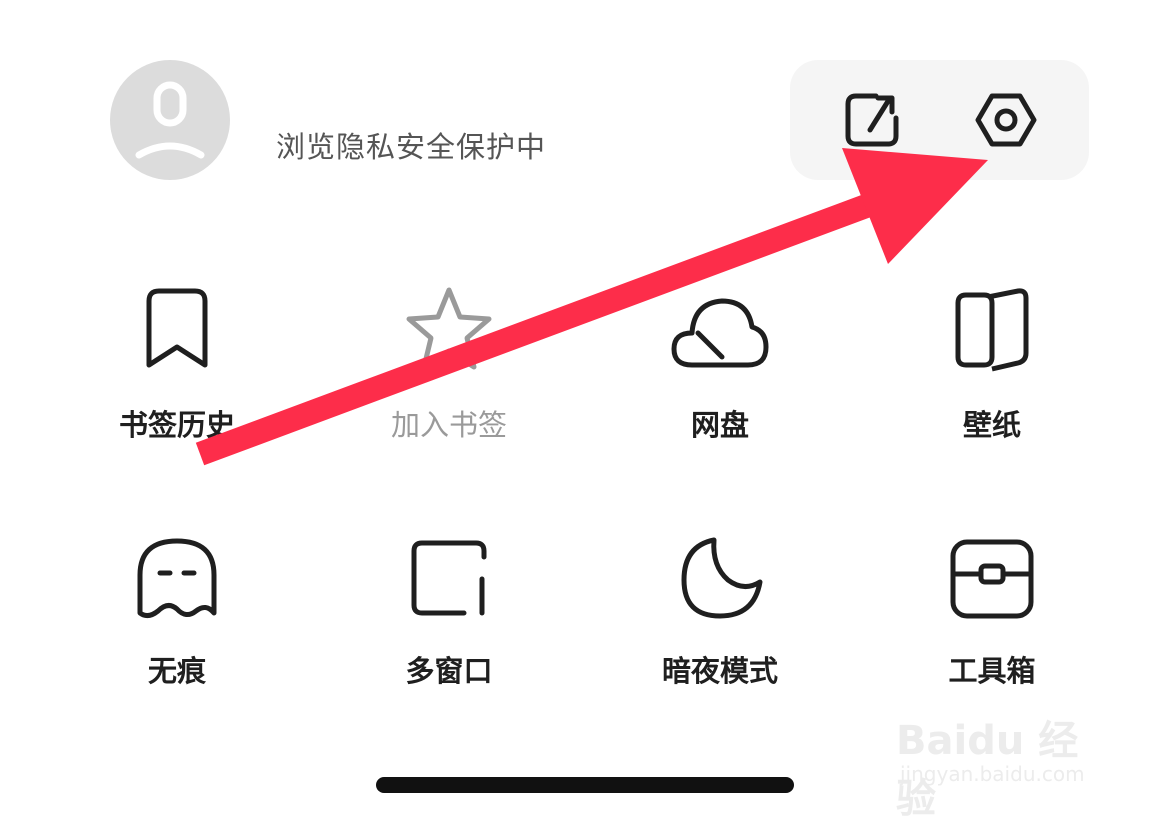 The width and height of the screenshot is (1170, 824). Describe the element at coordinates (177, 628) in the screenshot. I see `grid-item-incognito: 无痕` at that location.